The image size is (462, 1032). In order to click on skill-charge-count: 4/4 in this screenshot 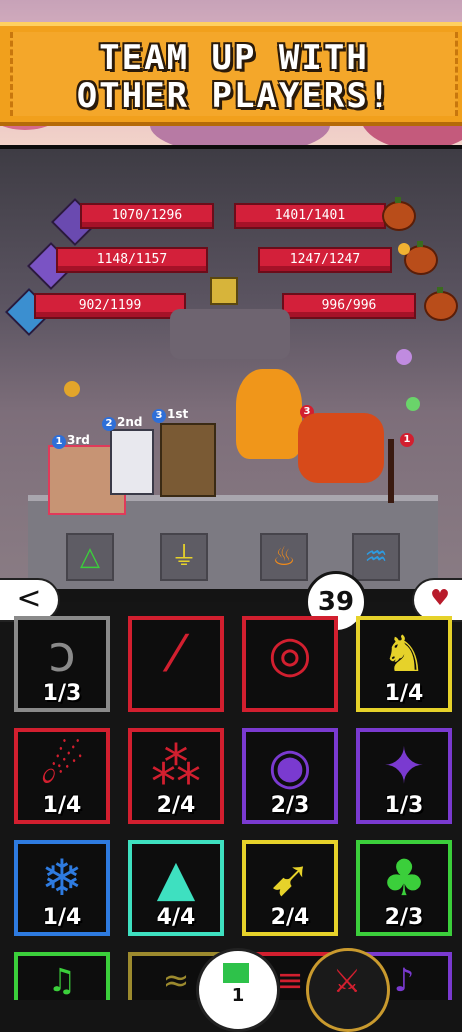, I will do `click(176, 917)`.